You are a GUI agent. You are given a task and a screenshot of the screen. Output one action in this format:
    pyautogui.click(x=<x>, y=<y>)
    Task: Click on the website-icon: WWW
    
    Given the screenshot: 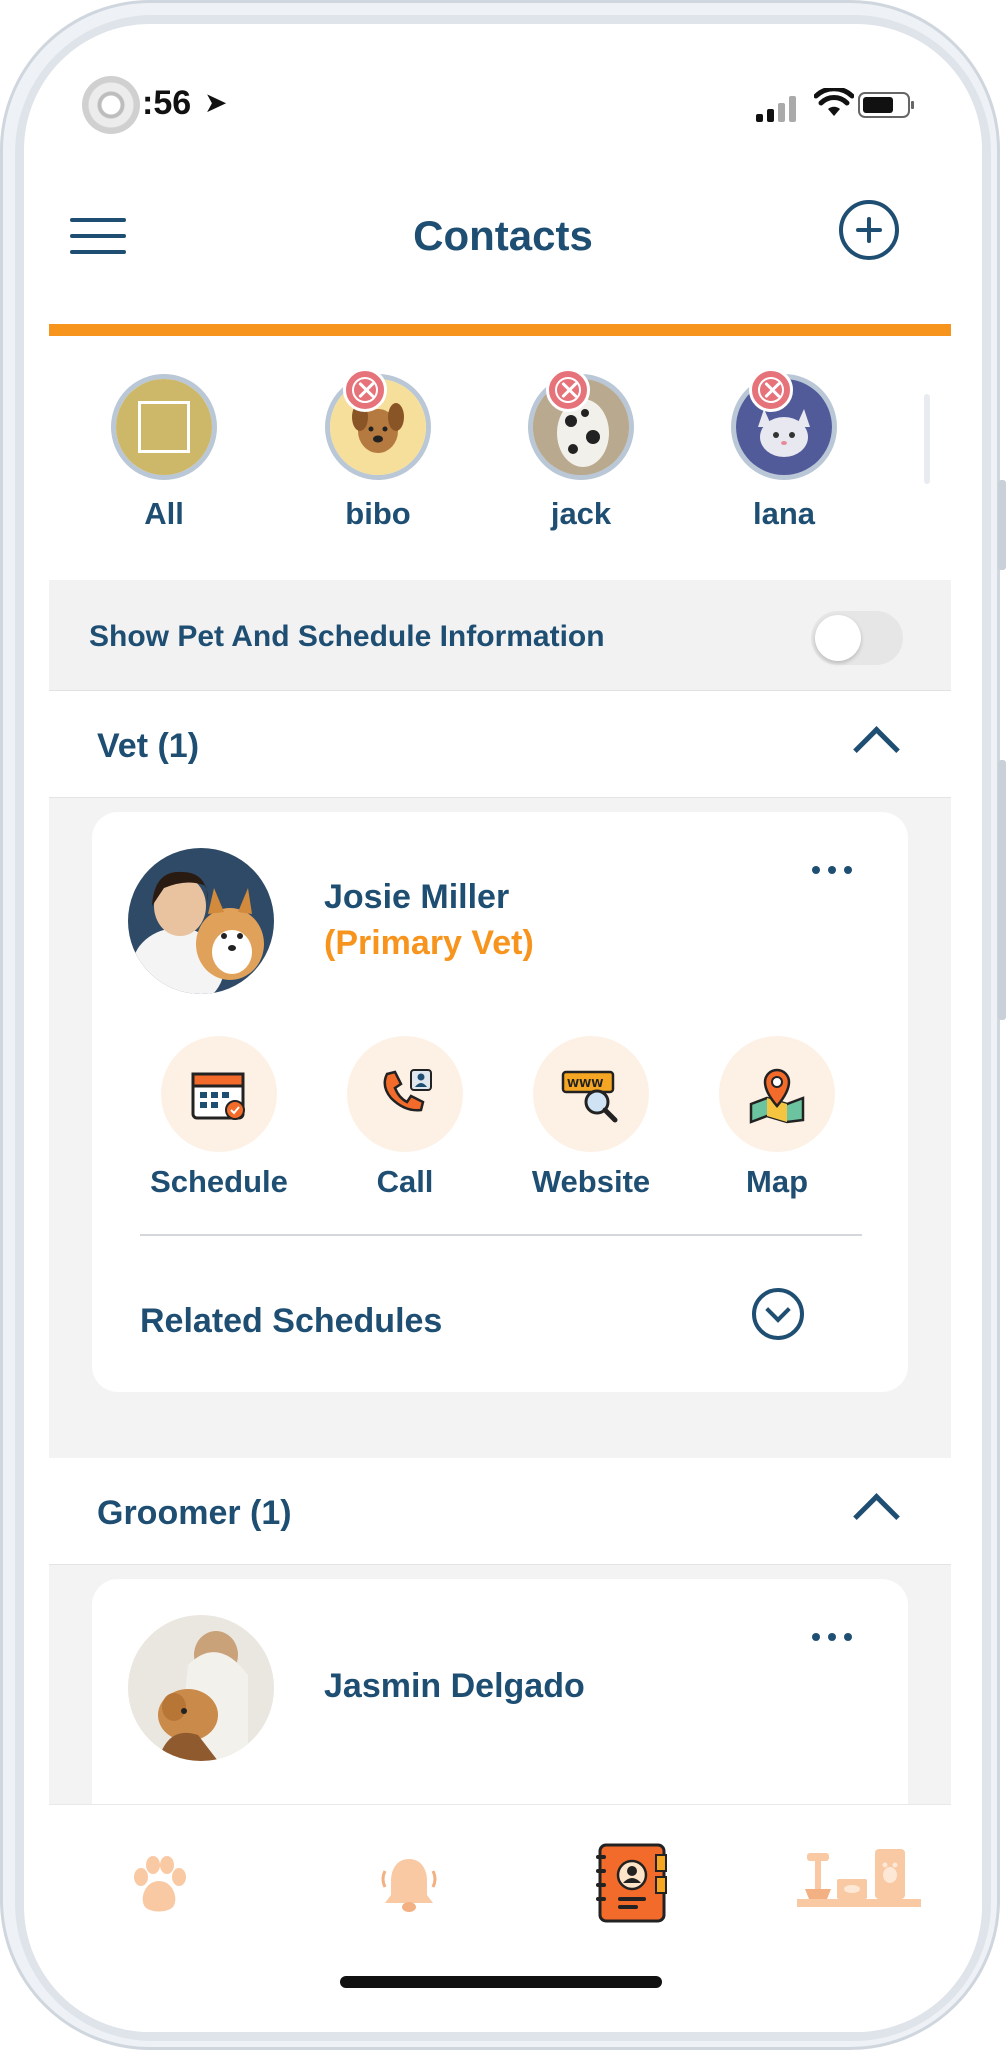 What is the action you would take?
    pyautogui.click(x=589, y=1096)
    